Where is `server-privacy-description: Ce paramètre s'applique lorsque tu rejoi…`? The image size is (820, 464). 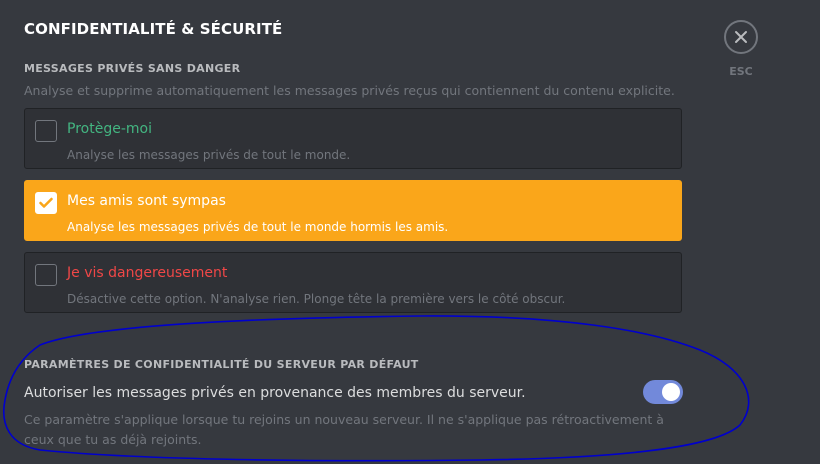
server-privacy-description: Ce paramètre s'applique lorsque tu rejoi… is located at coordinates (344, 429).